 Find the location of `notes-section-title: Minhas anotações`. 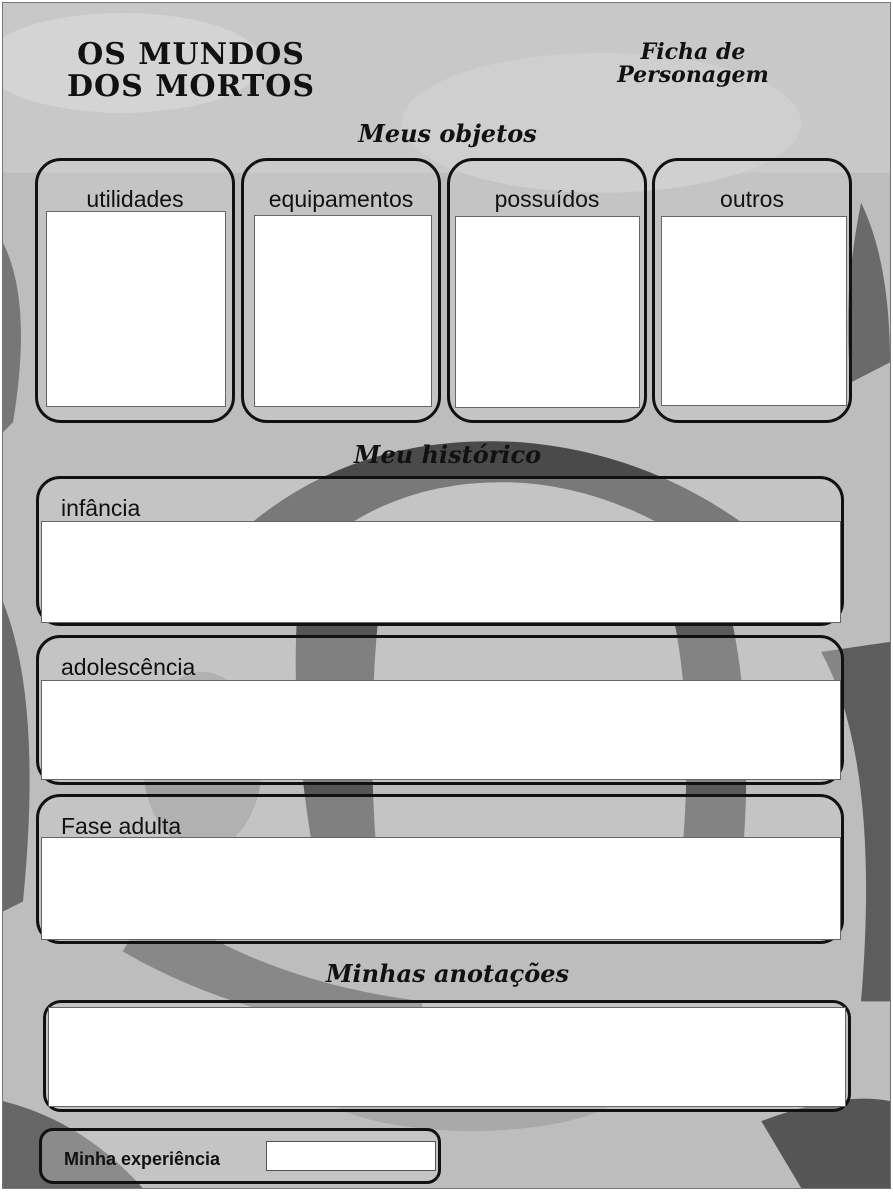

notes-section-title: Minhas anotações is located at coordinates (447, 973).